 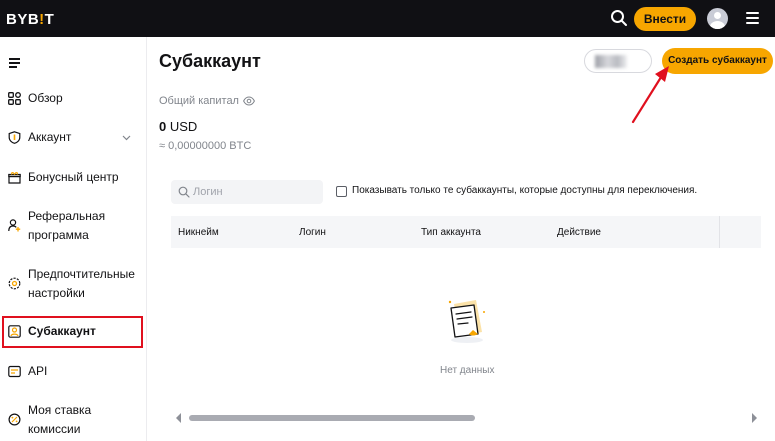 I want to click on sidebar-item-label: Бонусный центр, so click(x=73, y=177).